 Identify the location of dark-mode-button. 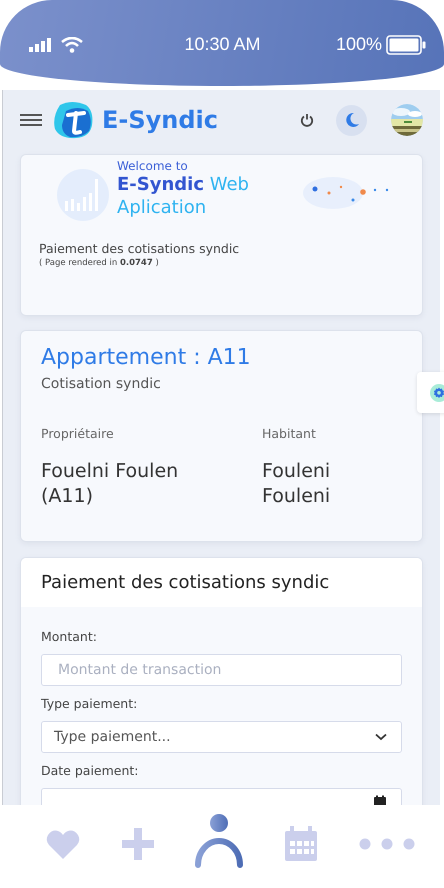
(351, 120).